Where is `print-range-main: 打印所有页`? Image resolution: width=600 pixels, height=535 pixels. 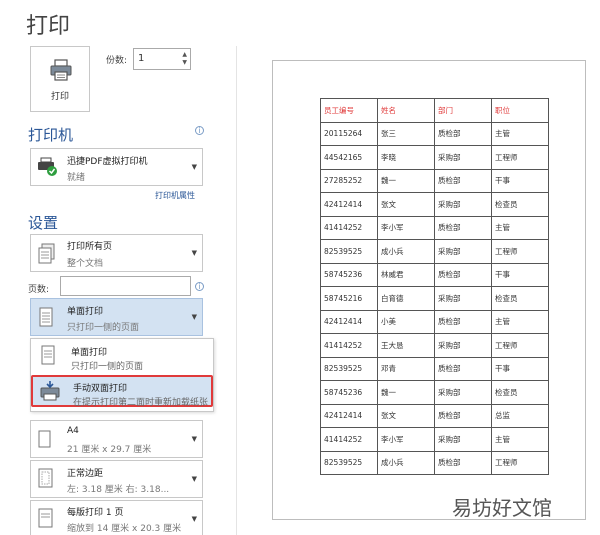
print-range-main: 打印所有页 is located at coordinates (90, 247).